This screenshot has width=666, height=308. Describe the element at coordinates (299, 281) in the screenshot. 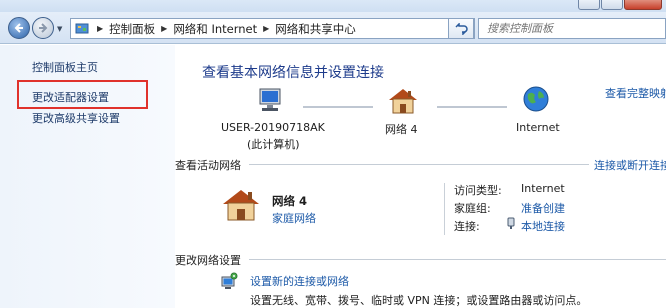

I see `setup-new-connection-link: 设置新的连接或网络` at that location.